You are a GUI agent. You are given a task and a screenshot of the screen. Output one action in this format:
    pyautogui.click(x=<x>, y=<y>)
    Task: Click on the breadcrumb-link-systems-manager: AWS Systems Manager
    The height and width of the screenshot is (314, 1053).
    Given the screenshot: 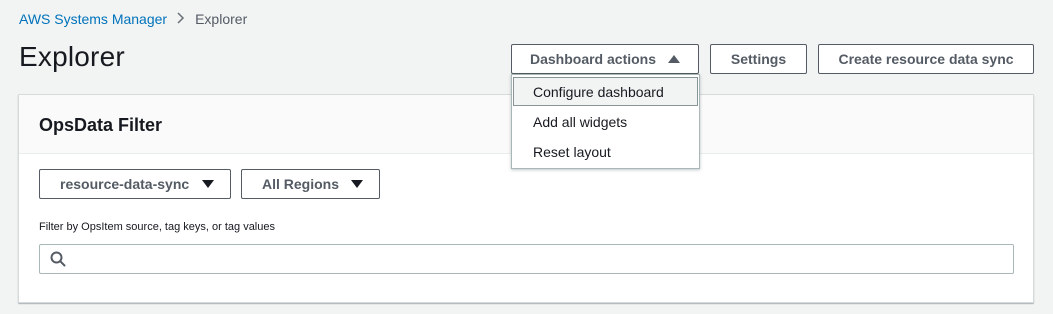 What is the action you would take?
    pyautogui.click(x=93, y=19)
    